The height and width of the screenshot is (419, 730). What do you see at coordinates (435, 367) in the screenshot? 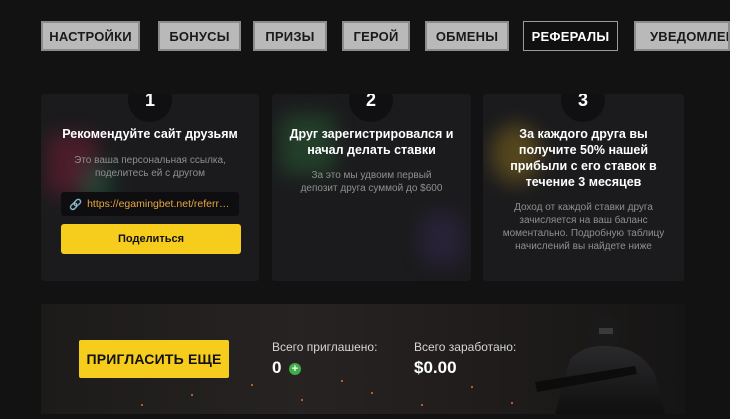
I see `earned-value: $0.00` at bounding box center [435, 367].